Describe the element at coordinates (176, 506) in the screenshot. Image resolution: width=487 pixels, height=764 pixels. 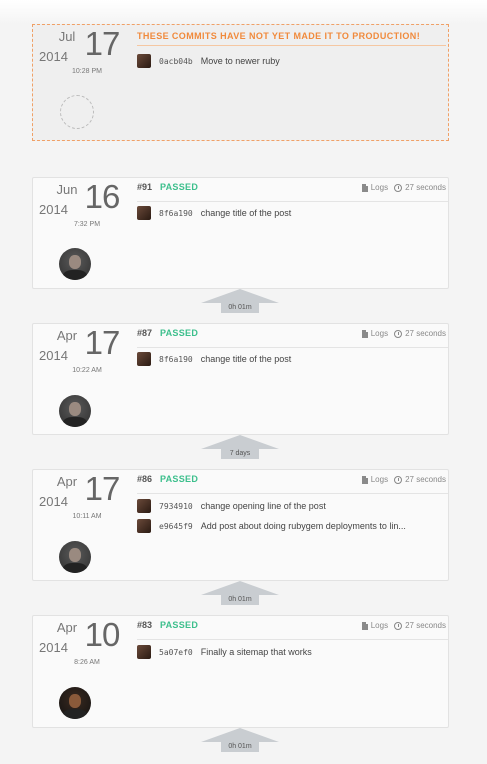
I see `commit-sha: 7934910` at that location.